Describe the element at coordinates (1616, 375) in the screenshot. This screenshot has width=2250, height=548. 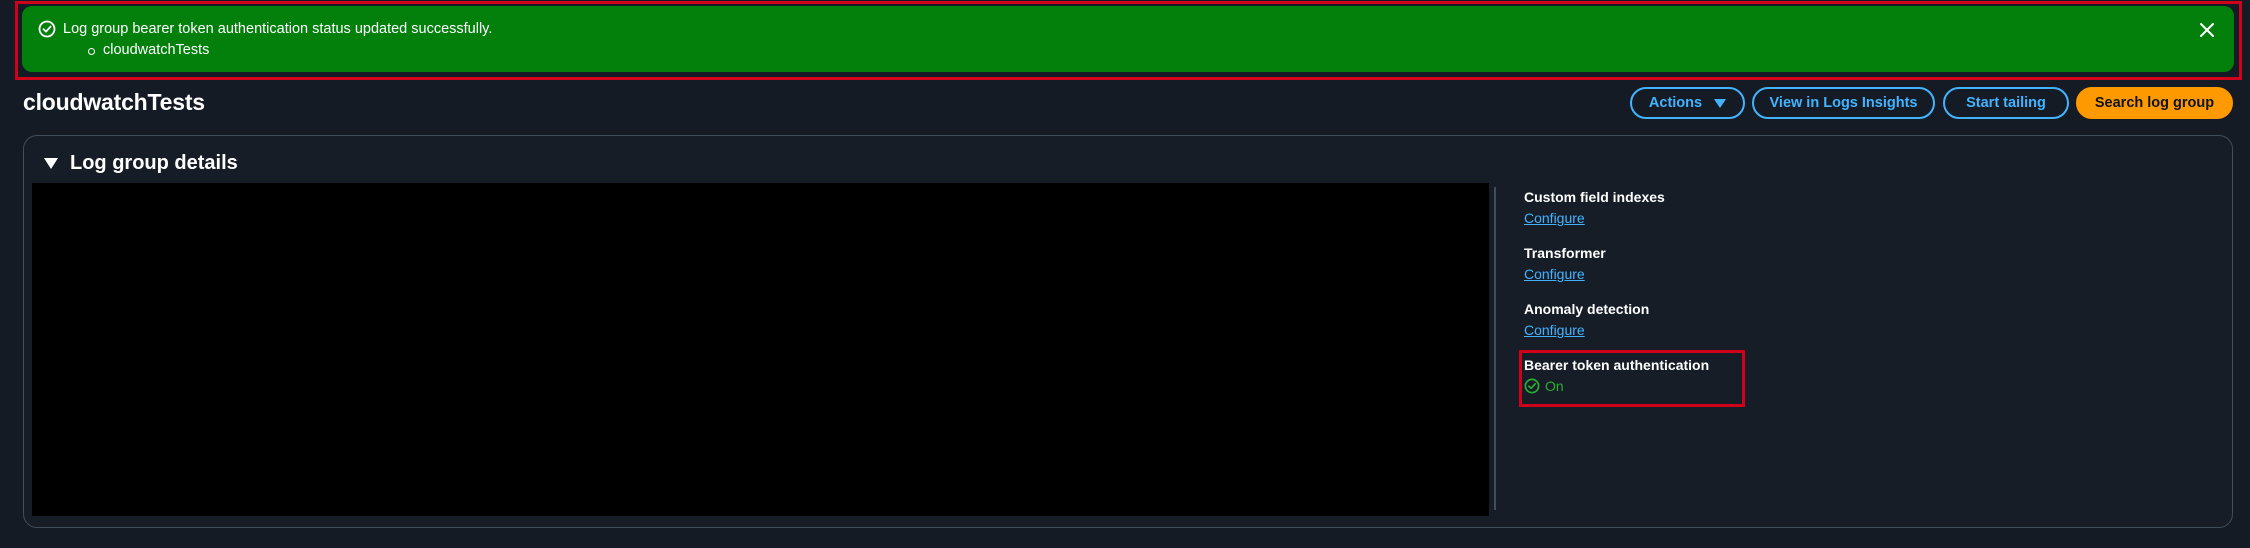
I see `bearer-token-authentication-field: Bearer token authentication On` at that location.